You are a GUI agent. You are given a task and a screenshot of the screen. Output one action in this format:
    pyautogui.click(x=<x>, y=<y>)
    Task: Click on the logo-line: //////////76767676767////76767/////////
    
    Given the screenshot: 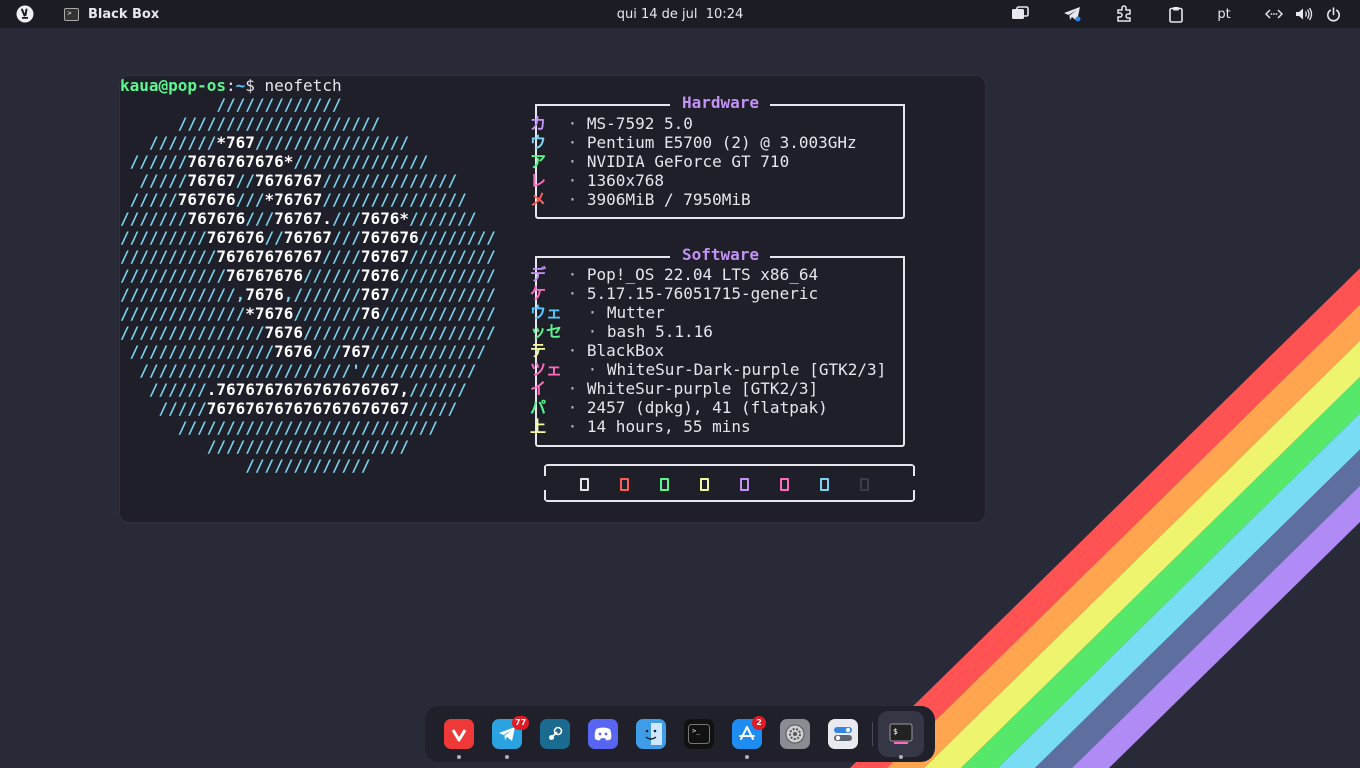 What is the action you would take?
    pyautogui.click(x=308, y=256)
    